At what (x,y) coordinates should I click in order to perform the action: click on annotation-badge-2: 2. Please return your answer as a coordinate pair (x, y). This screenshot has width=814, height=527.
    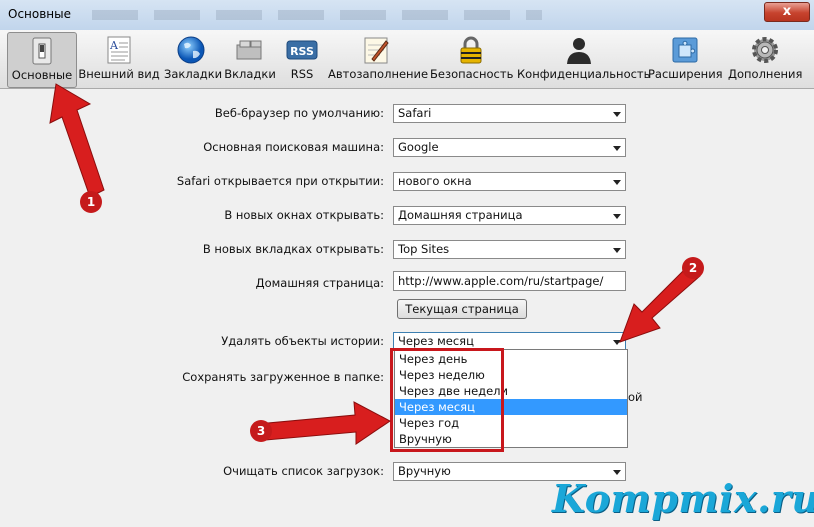
    Looking at the image, I should click on (693, 268).